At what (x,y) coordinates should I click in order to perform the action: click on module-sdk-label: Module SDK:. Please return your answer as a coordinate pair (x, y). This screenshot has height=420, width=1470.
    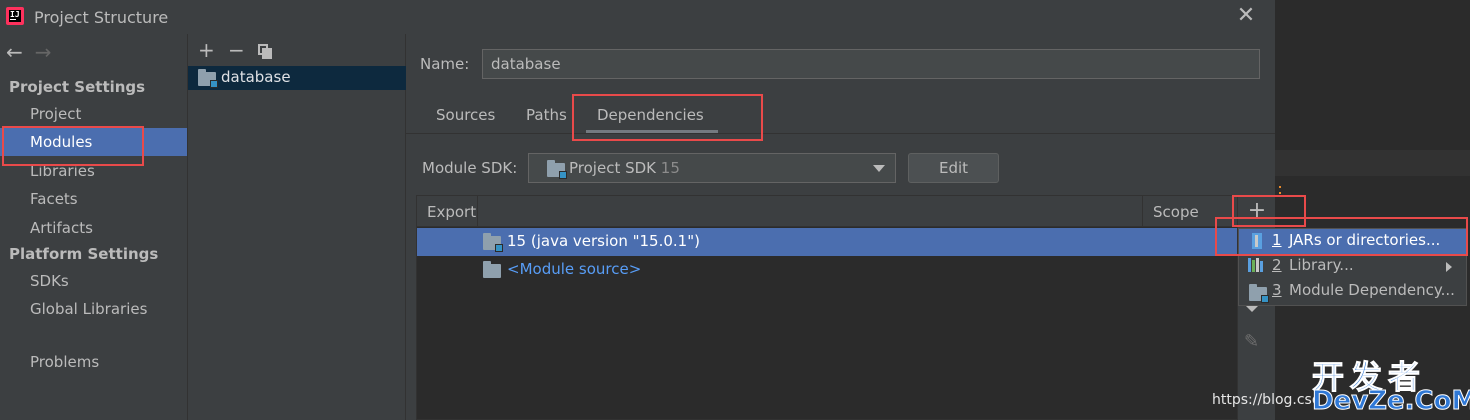
    Looking at the image, I should click on (470, 168).